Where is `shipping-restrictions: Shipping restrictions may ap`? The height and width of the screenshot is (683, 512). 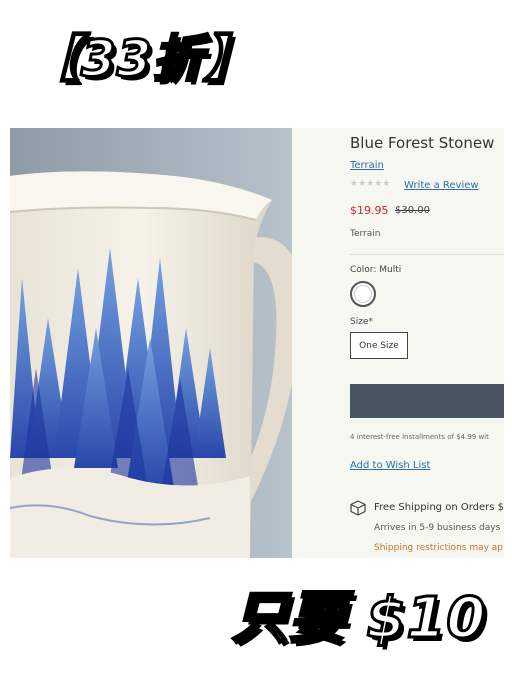
shipping-restrictions: Shipping restrictions may ap is located at coordinates (439, 548).